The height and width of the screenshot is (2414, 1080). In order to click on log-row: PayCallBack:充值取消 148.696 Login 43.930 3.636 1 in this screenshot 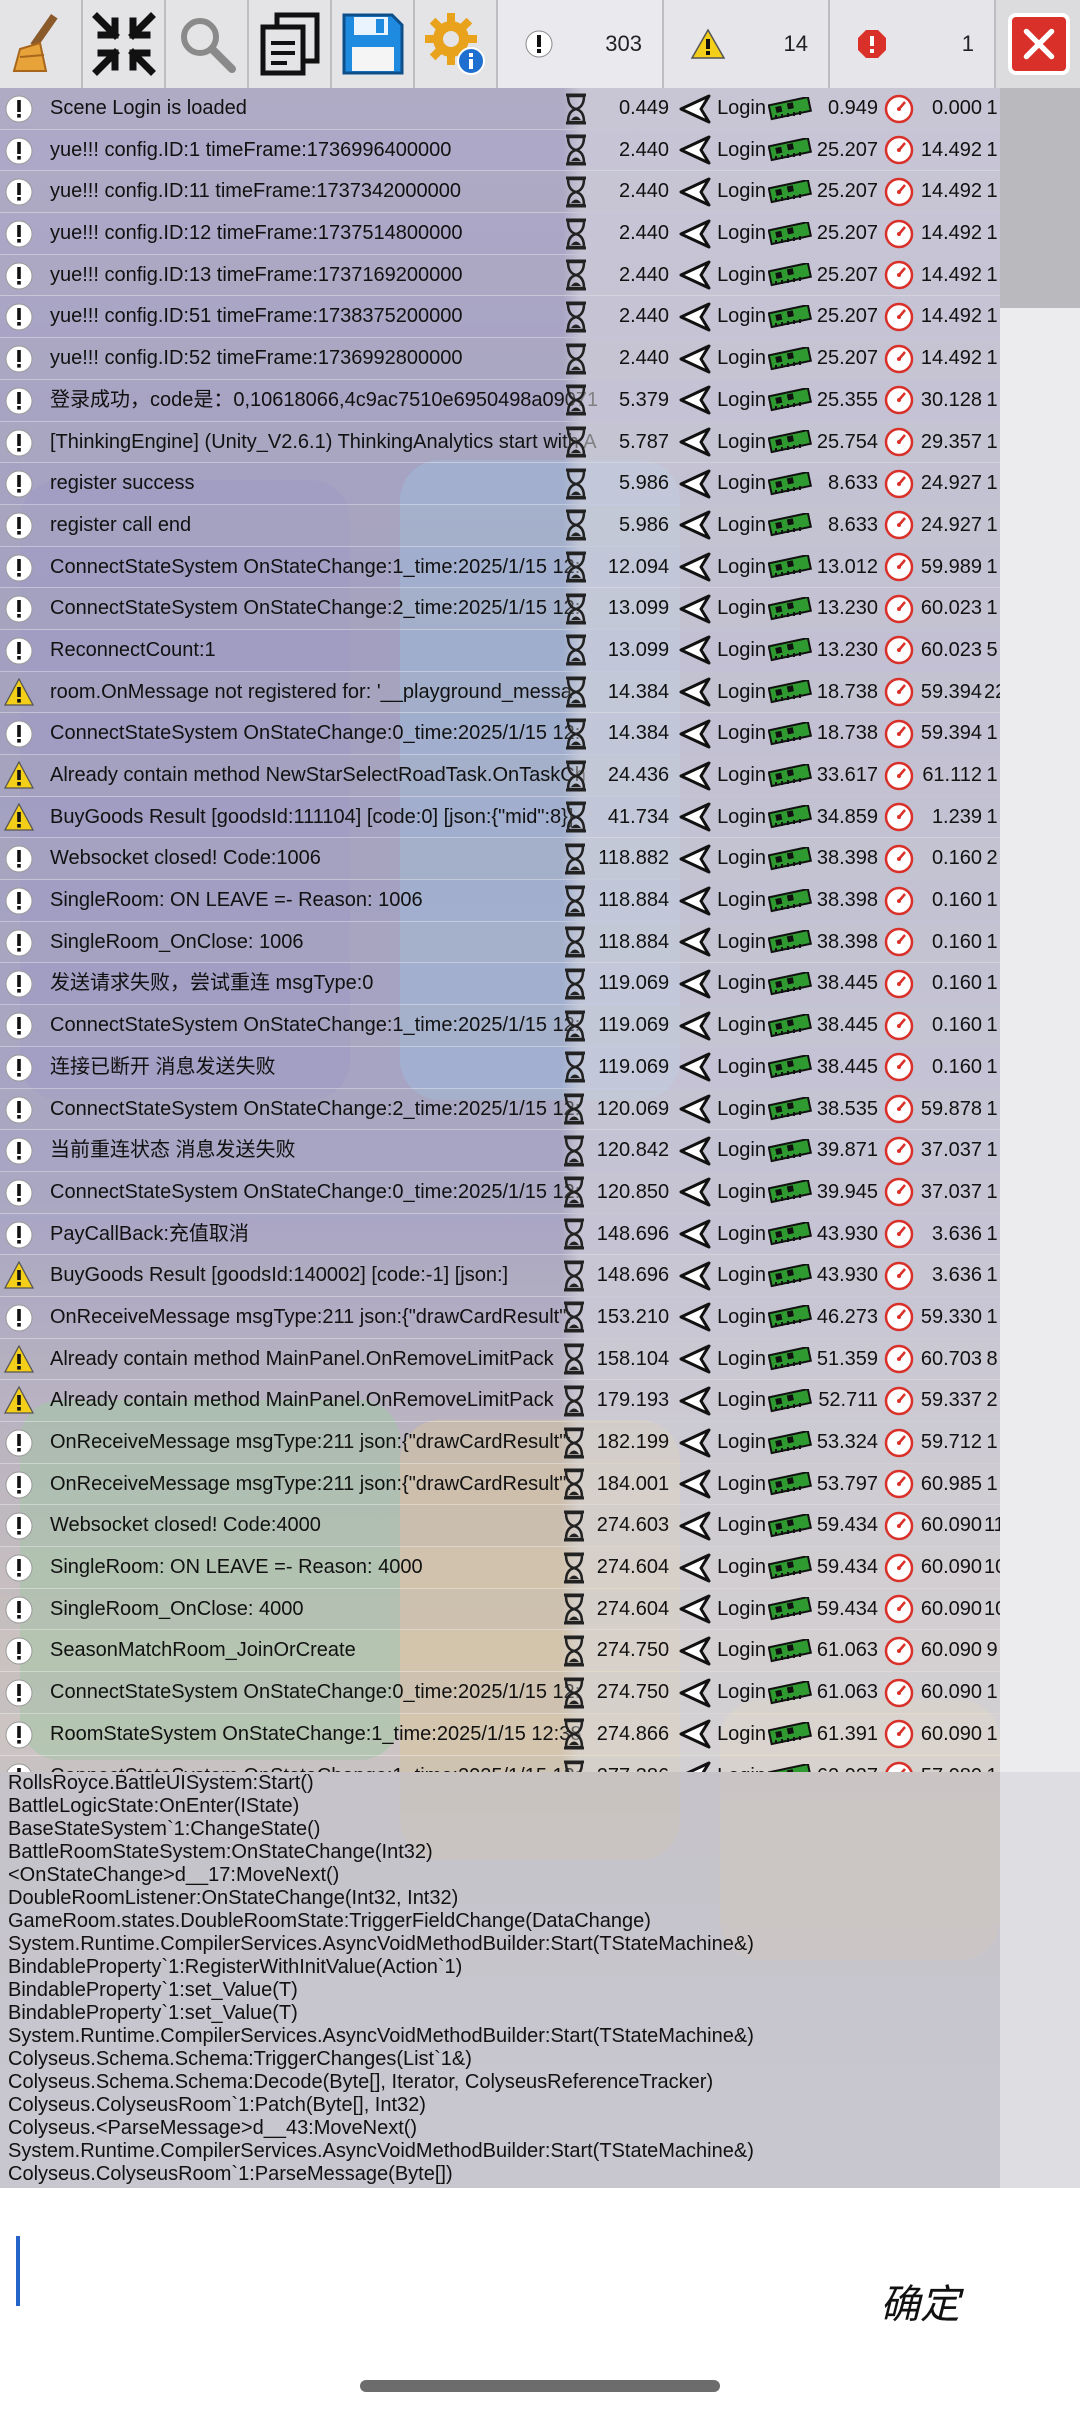, I will do `click(500, 1234)`.